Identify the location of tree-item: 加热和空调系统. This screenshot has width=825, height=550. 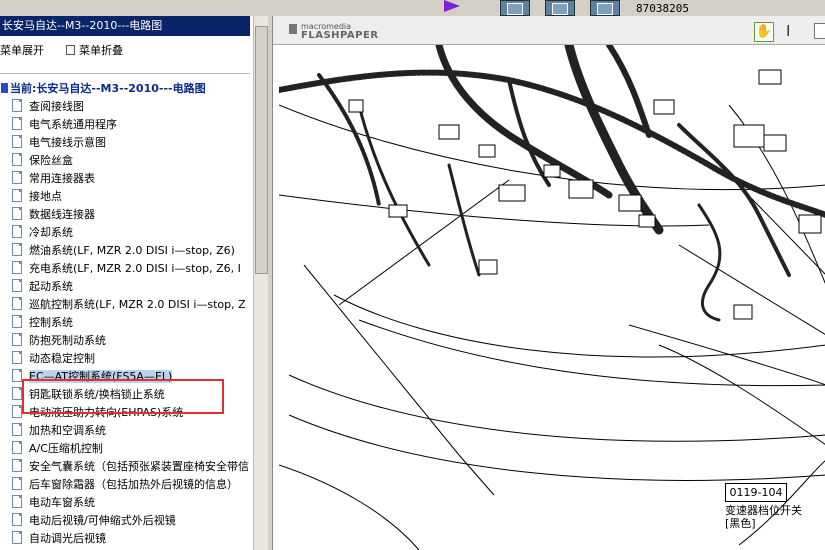
(59, 431).